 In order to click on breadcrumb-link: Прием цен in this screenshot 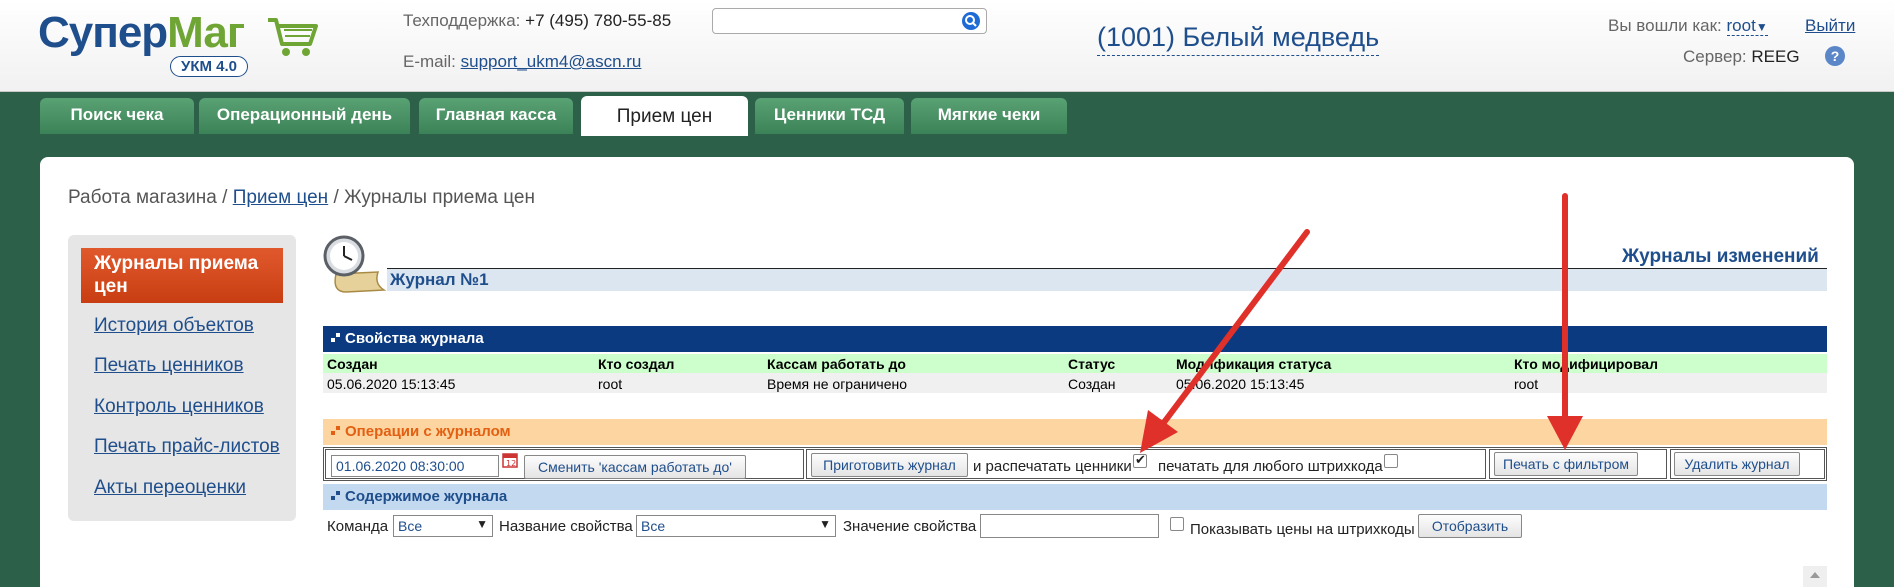, I will do `click(280, 197)`.